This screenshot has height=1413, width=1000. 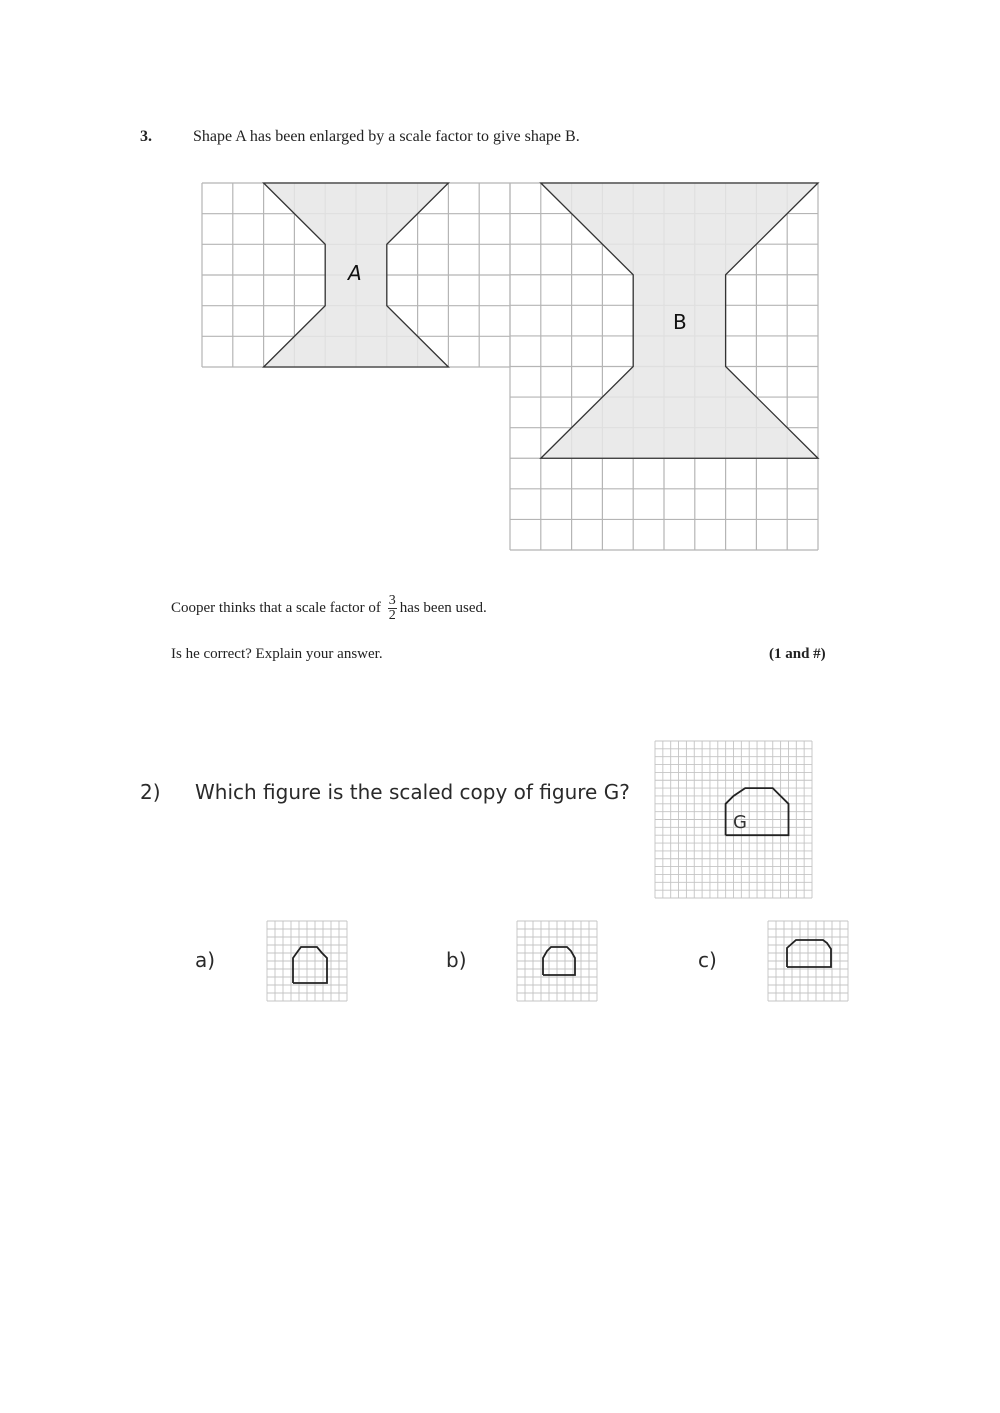 I want to click on figure-g-label: G, so click(x=740, y=822).